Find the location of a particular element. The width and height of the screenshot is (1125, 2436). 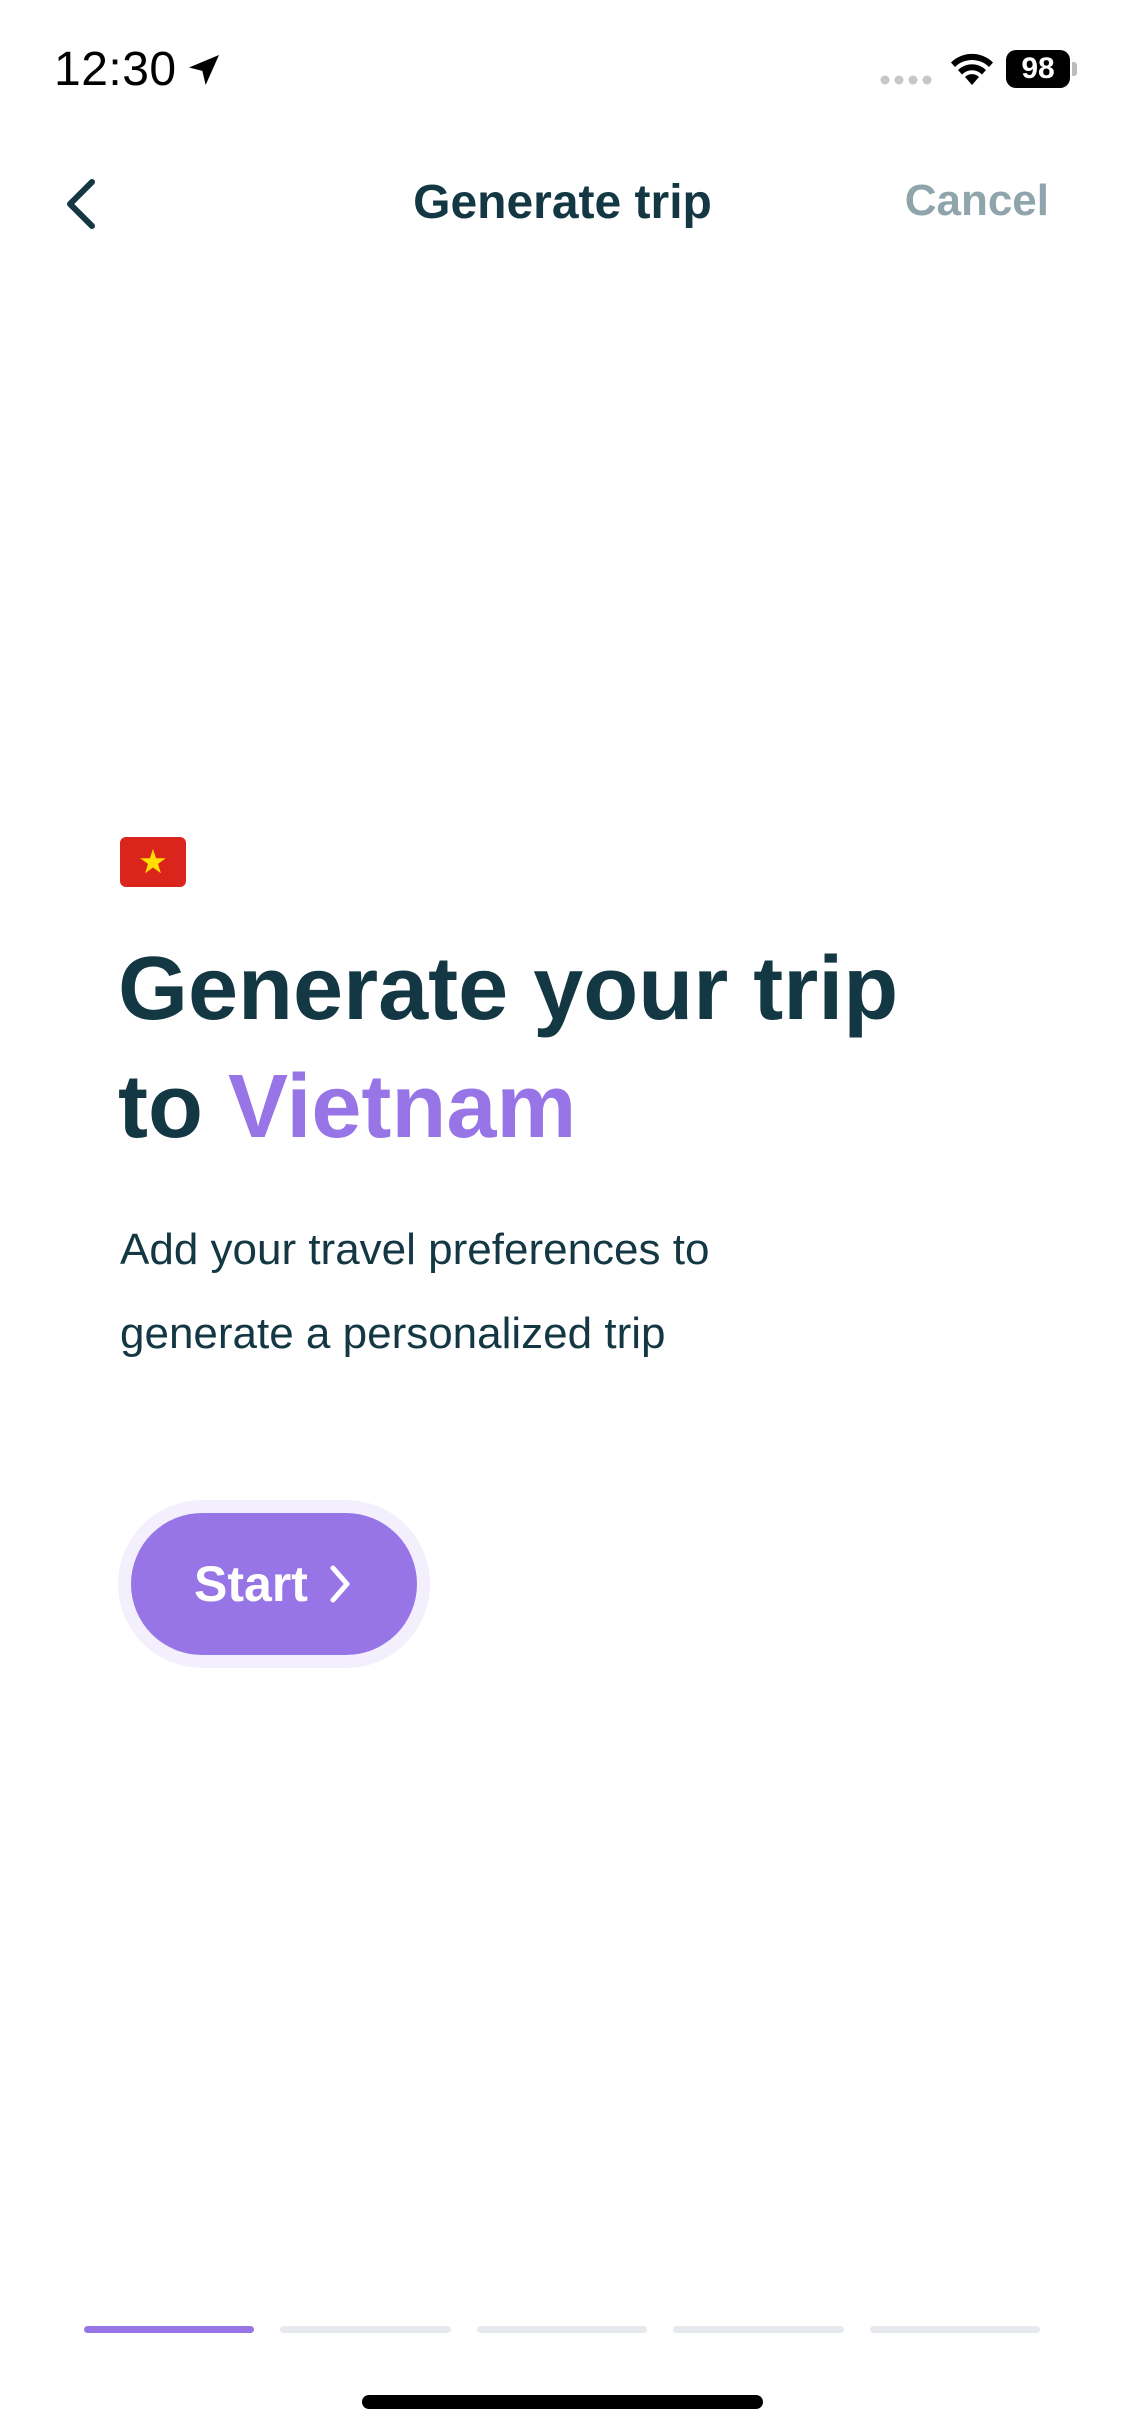

destination-name: Vietnam is located at coordinates (402, 1107).